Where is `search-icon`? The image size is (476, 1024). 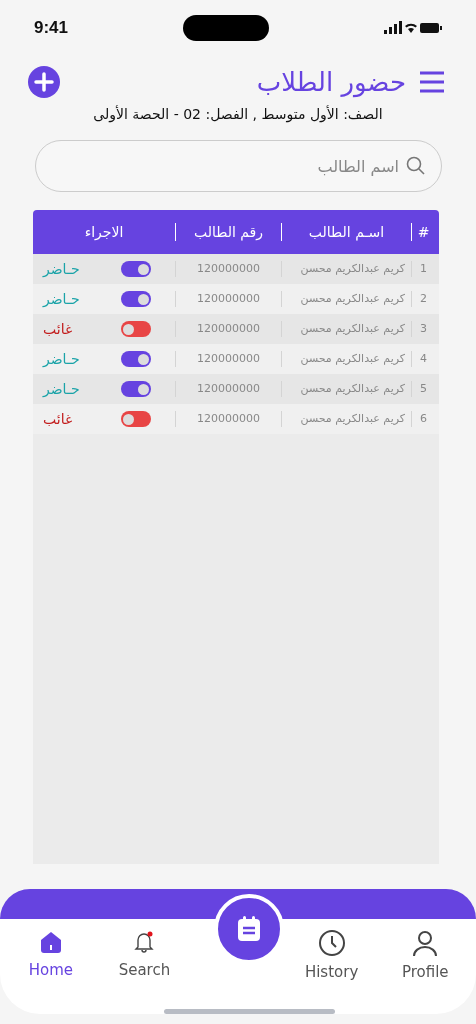 search-icon is located at coordinates (416, 166).